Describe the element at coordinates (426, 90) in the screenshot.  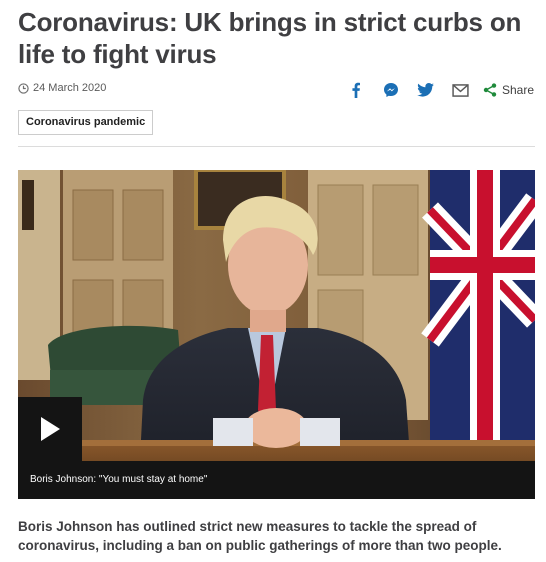
I see `twitter-icon` at that location.